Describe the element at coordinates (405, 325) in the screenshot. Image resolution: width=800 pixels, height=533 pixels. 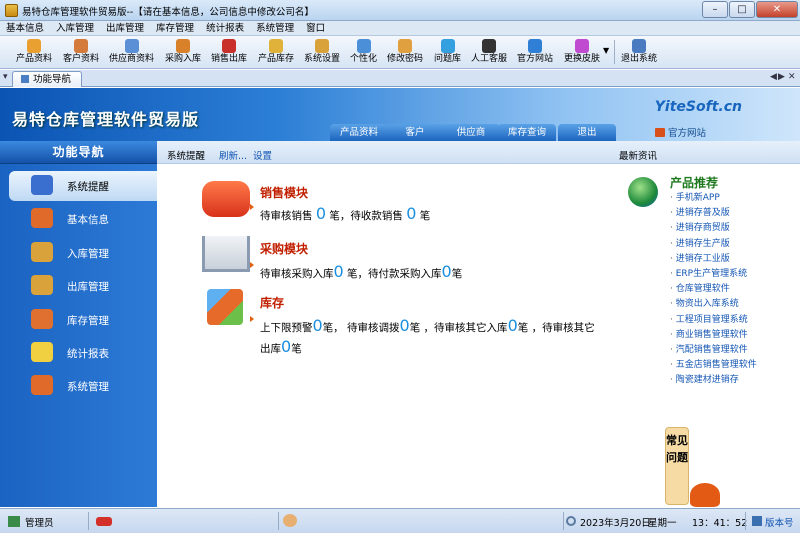
I see `stock-transfer-count: 0` at that location.